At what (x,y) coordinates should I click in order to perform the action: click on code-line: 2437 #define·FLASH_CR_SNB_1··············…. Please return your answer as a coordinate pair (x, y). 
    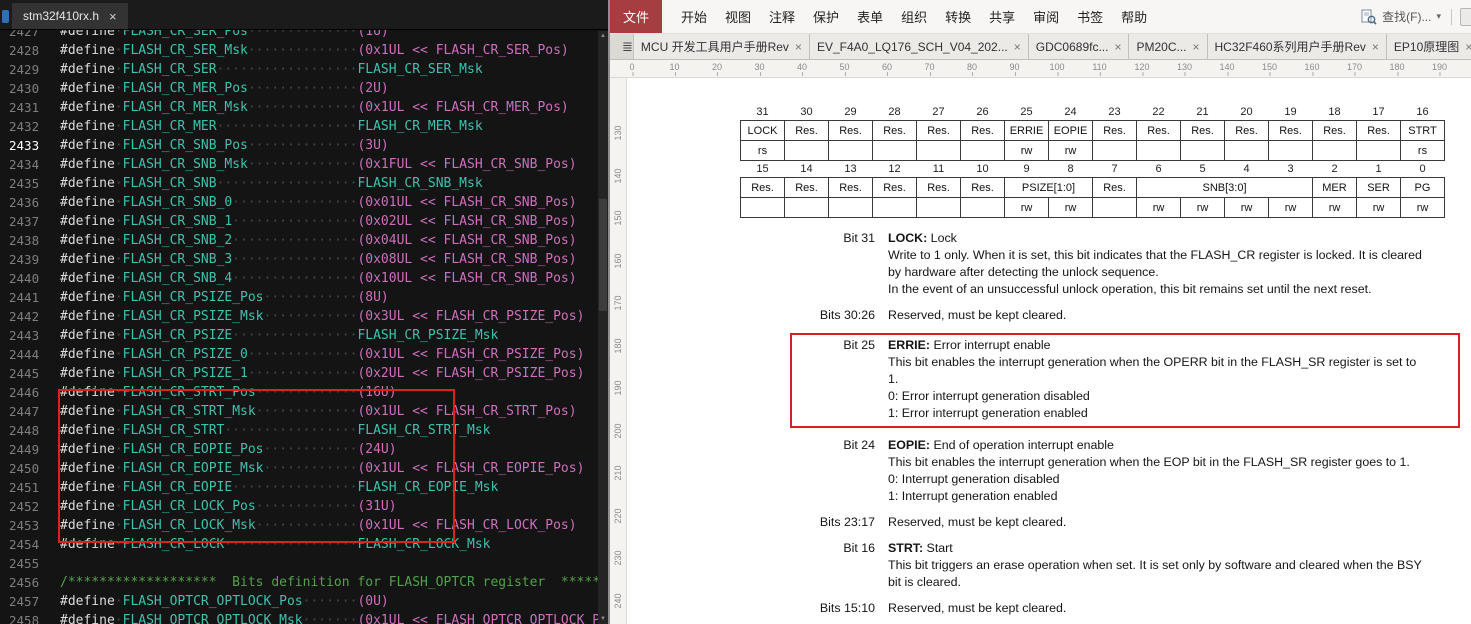
    Looking at the image, I should click on (299, 221).